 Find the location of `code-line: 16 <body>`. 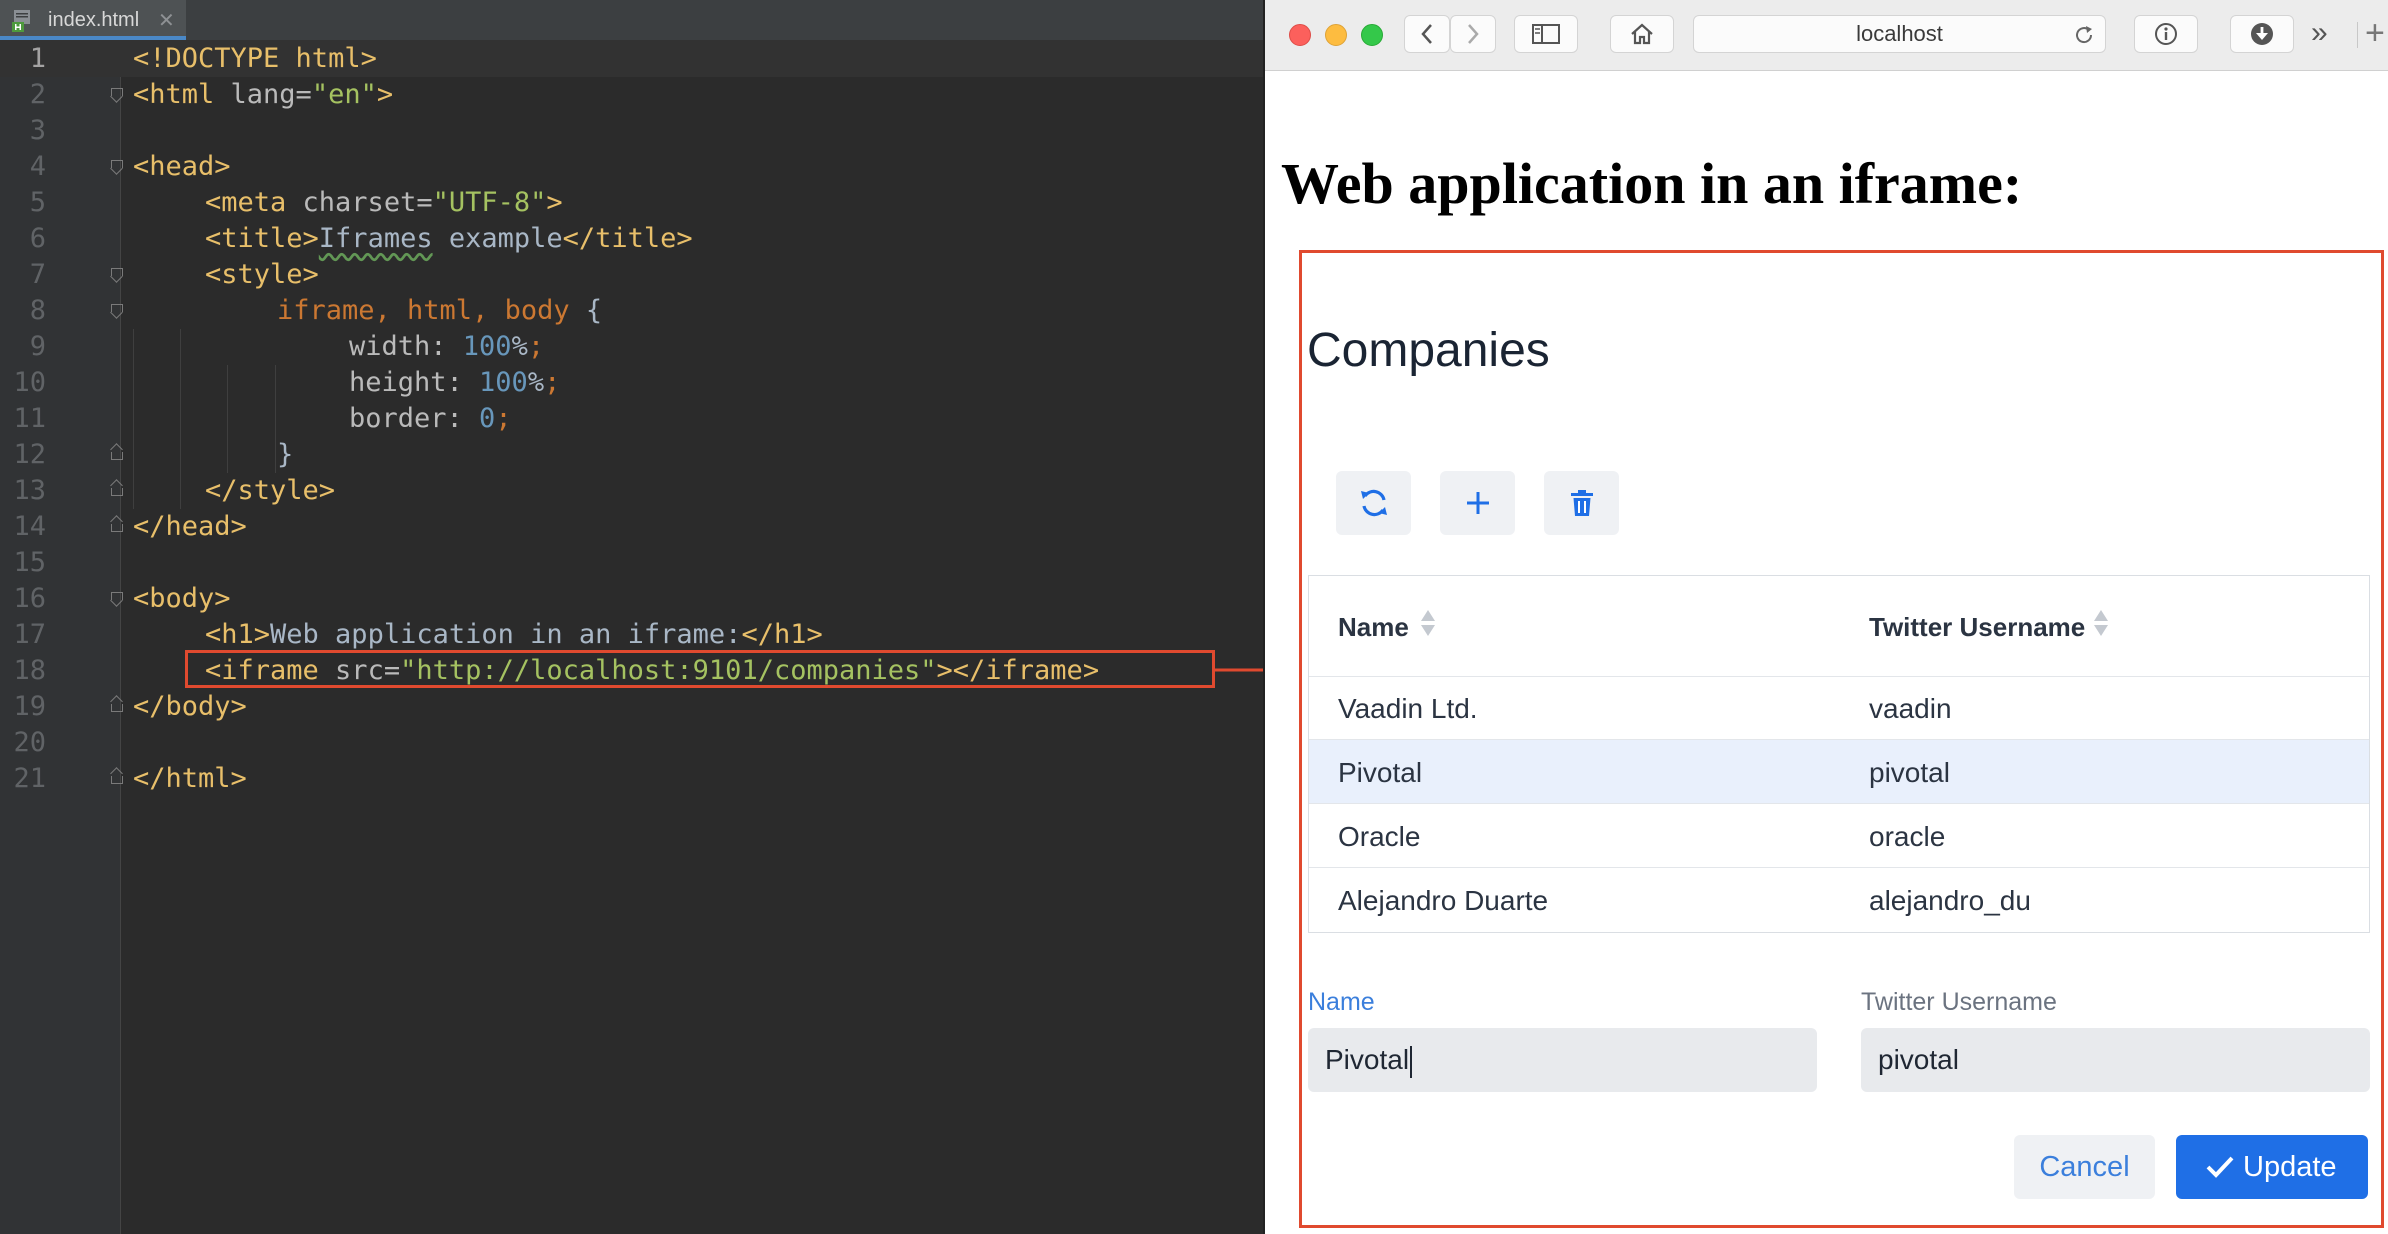

code-line: 16 <body> is located at coordinates (122, 598).